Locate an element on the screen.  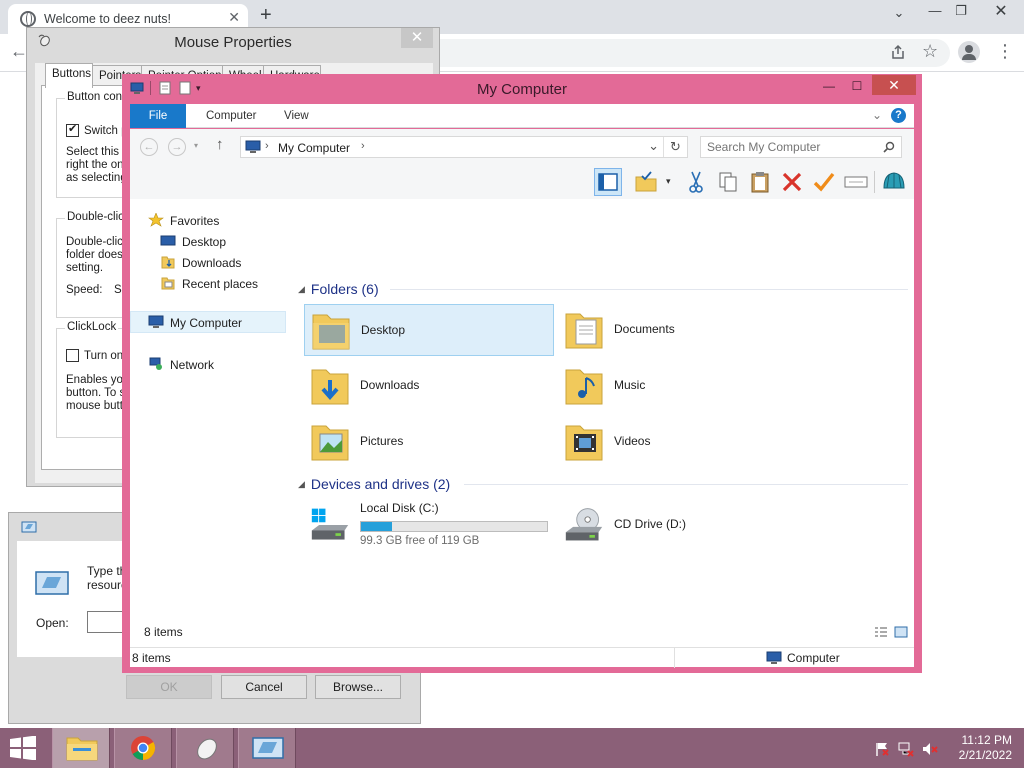
drive-tile-c: Local Disk (C:) 99.3 GB free of 119 GB is located at coordinates (429, 525).